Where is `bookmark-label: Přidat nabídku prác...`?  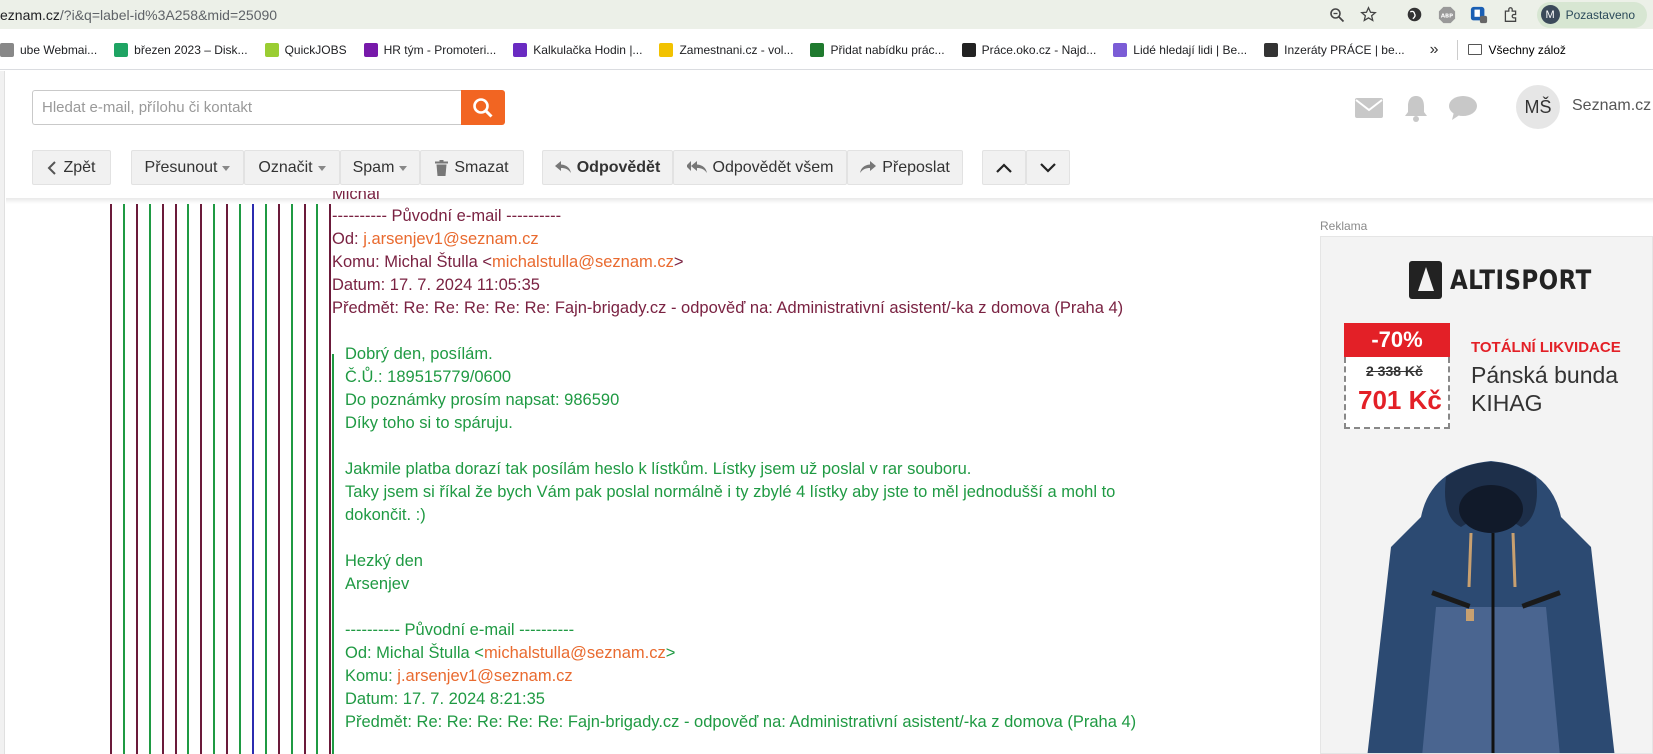 bookmark-label: Přidat nabídku prác... is located at coordinates (887, 49).